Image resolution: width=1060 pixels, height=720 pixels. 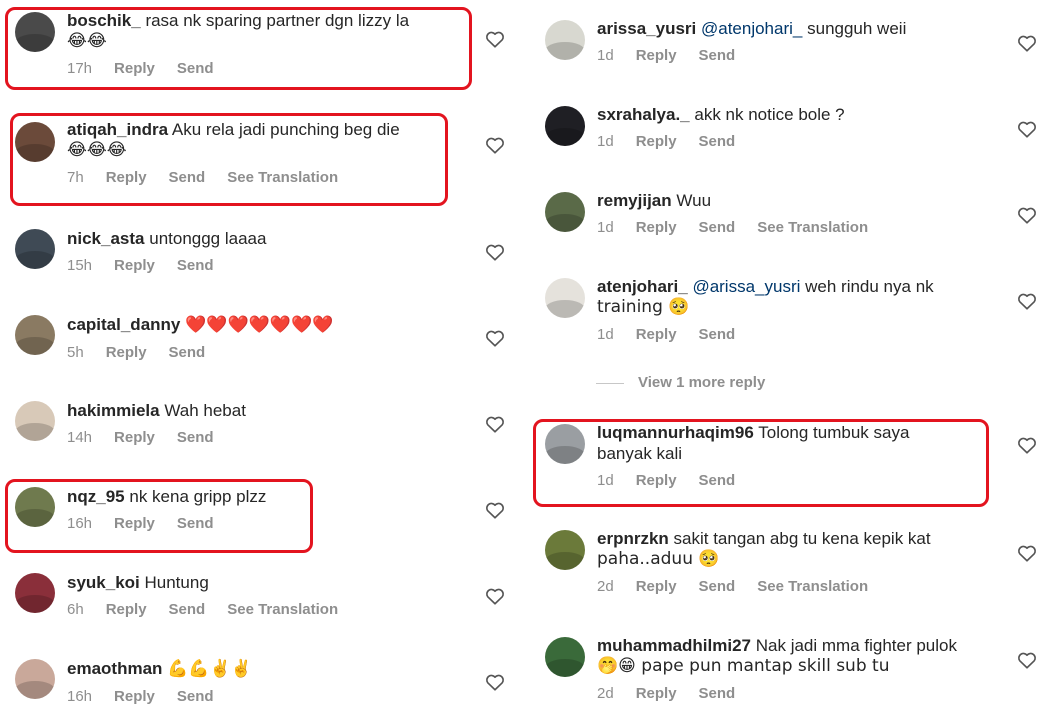 What do you see at coordinates (675, 432) in the screenshot?
I see `comment-username: luqmannurhaqim96` at bounding box center [675, 432].